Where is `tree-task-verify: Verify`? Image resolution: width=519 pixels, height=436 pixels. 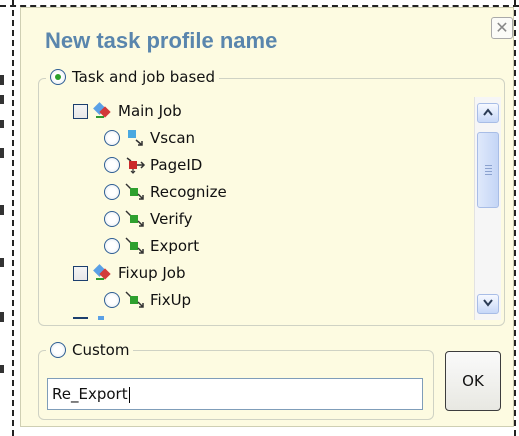 tree-task-verify: Verify is located at coordinates (148, 219).